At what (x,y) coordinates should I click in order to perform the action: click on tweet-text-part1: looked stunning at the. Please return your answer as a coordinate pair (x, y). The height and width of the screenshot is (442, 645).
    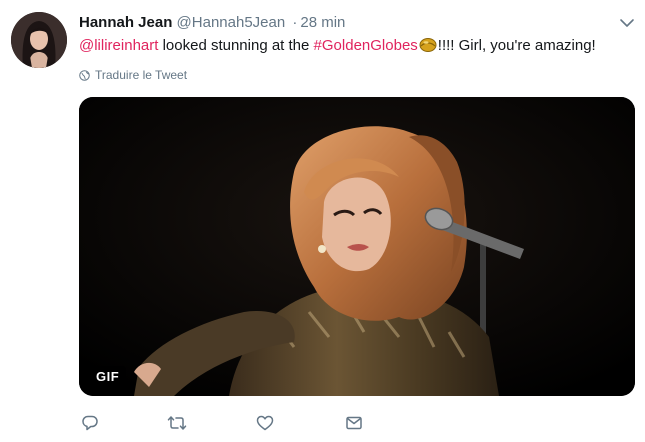
    Looking at the image, I should click on (236, 45).